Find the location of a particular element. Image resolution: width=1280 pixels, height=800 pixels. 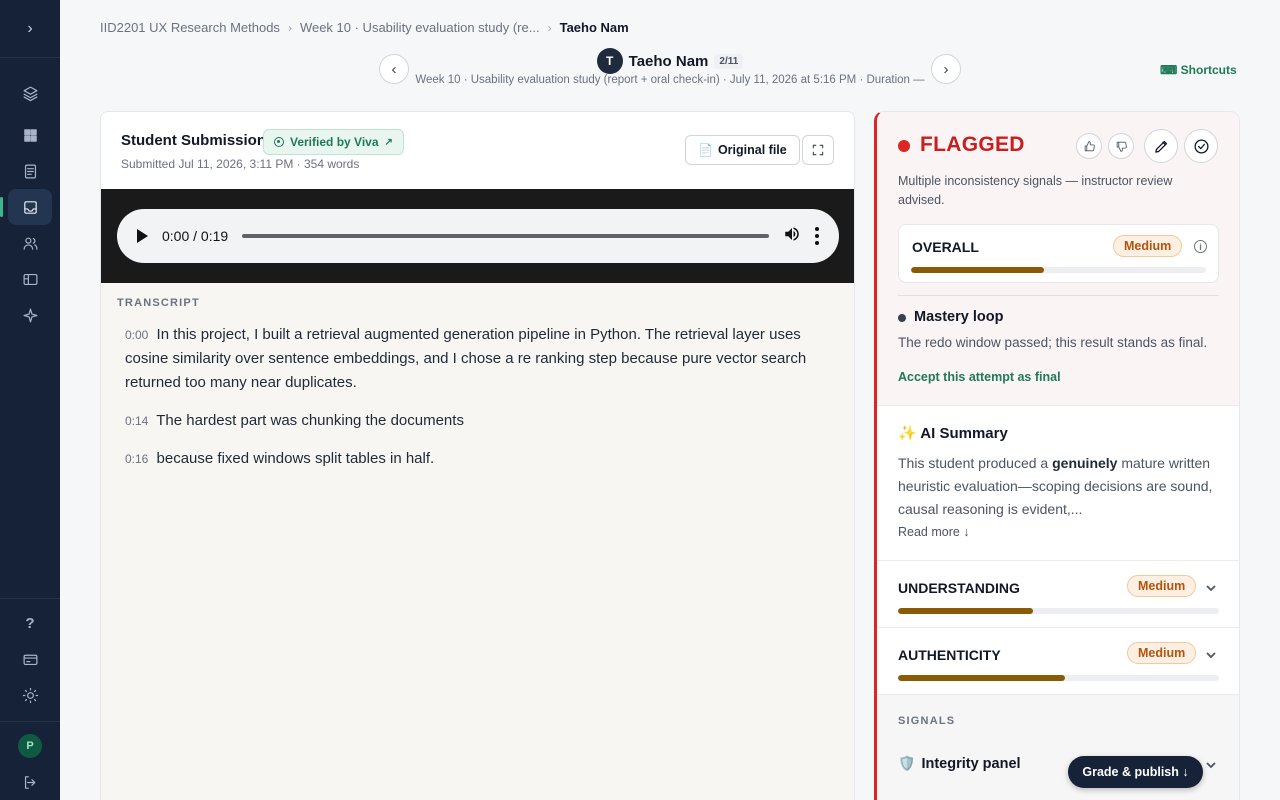

overall-card: OVERALL Medium i is located at coordinates (1058, 253).